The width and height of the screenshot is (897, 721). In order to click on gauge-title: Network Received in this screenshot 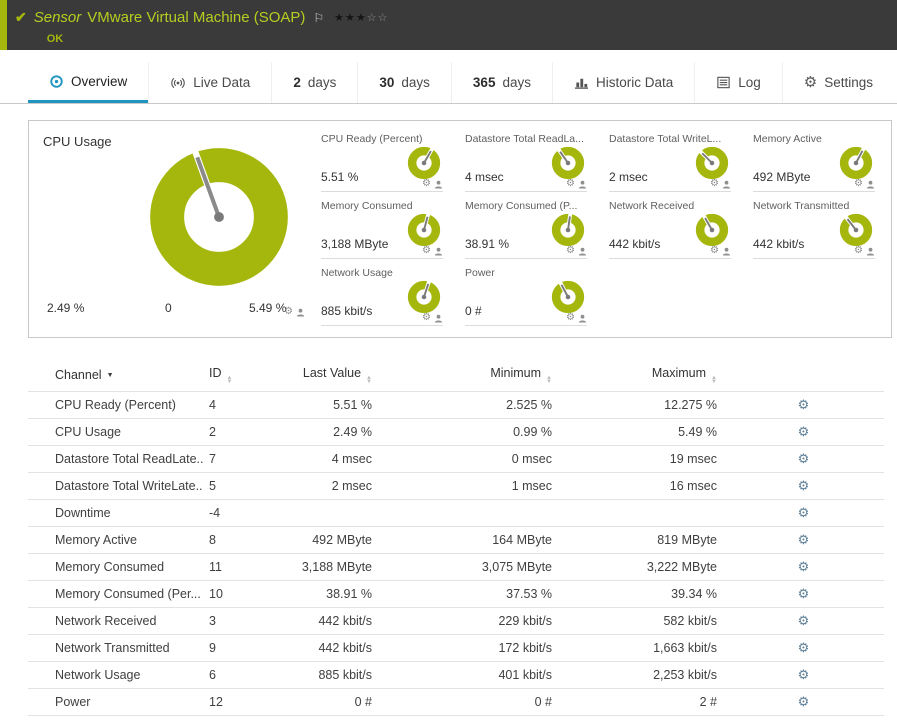, I will do `click(652, 206)`.